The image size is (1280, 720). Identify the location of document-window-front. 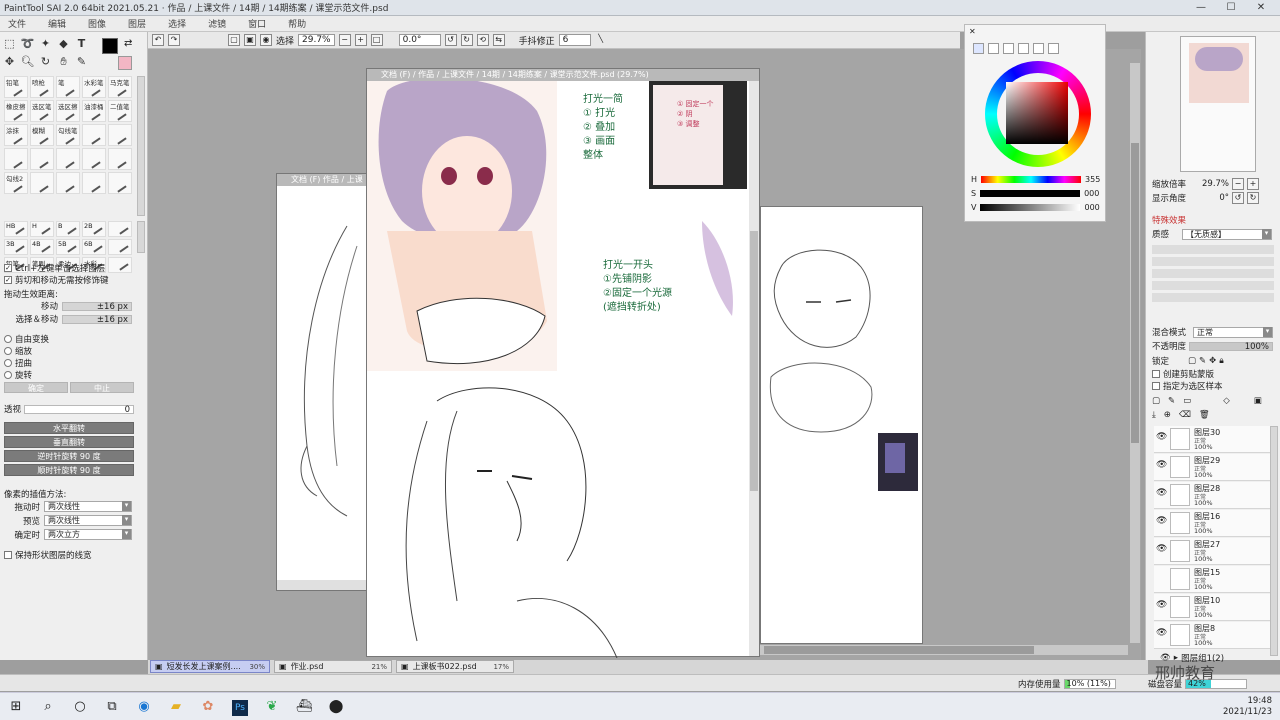
(841, 425).